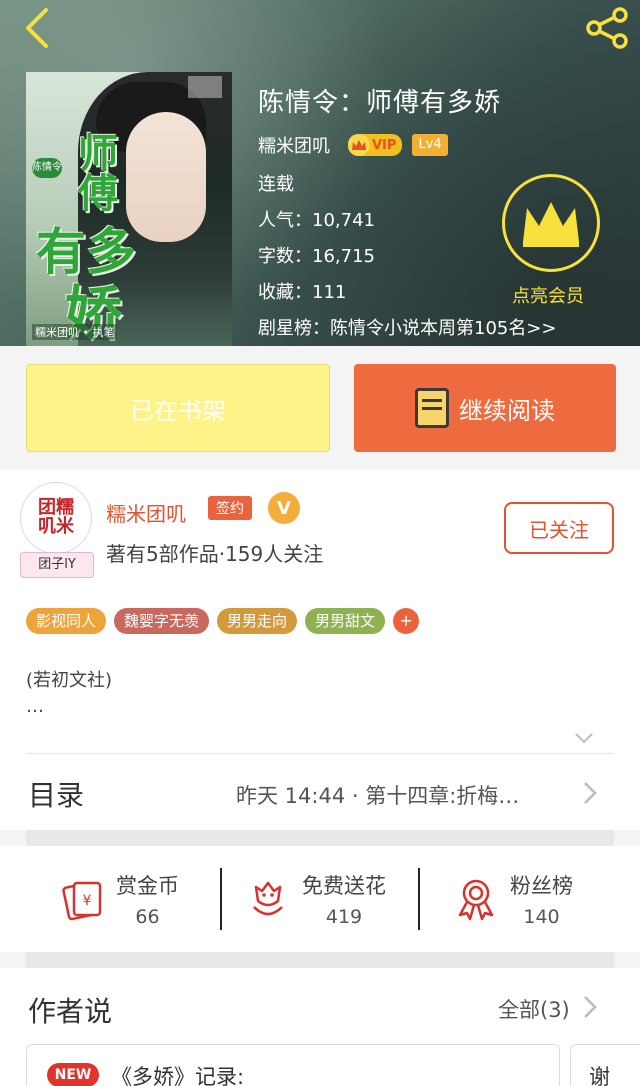 The width and height of the screenshot is (640, 1086). Describe the element at coordinates (344, 886) in the screenshot. I see `free-flower-label: 免费送花` at that location.